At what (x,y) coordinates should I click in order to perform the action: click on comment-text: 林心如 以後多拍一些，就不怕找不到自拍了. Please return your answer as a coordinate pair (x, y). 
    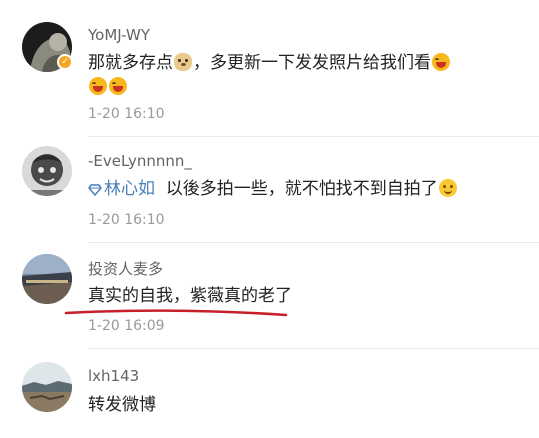
    Looking at the image, I should click on (273, 190).